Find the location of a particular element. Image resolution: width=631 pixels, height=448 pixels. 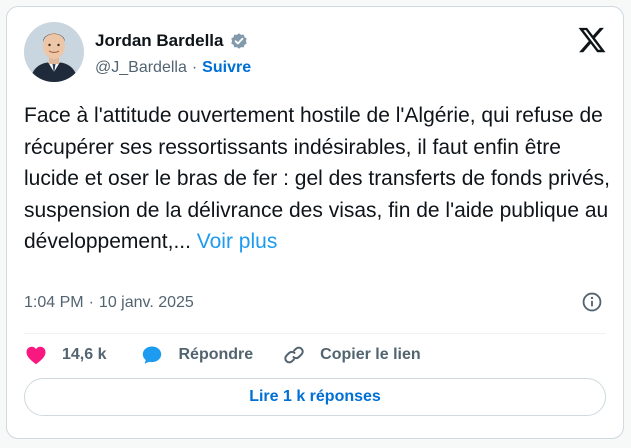

tweet-timestamp: 1:04 PM · 10 janv. 2025 is located at coordinates (109, 303).